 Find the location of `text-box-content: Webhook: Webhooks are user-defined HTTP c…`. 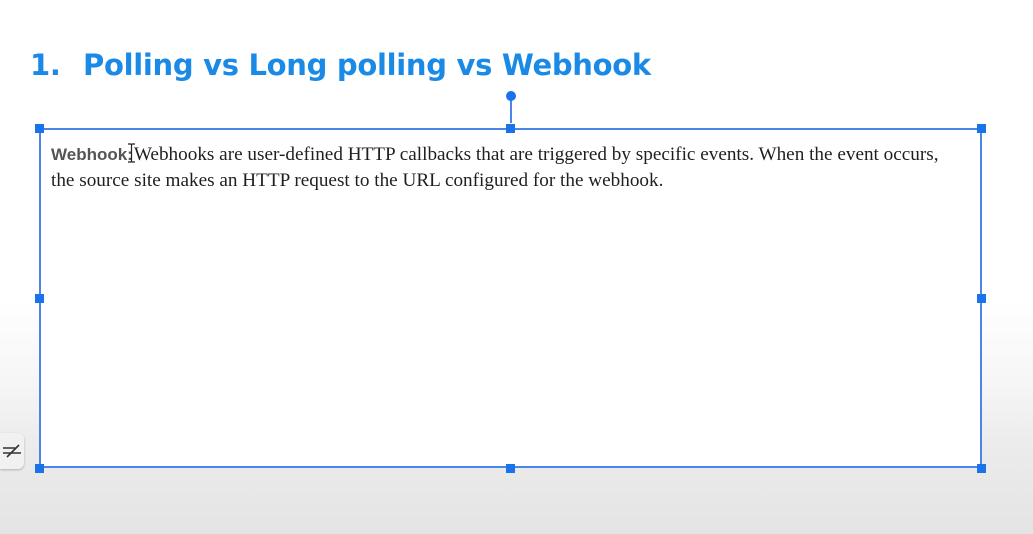

text-box-content: Webhook: Webhooks are user-defined HTTP c… is located at coordinates (508, 168).